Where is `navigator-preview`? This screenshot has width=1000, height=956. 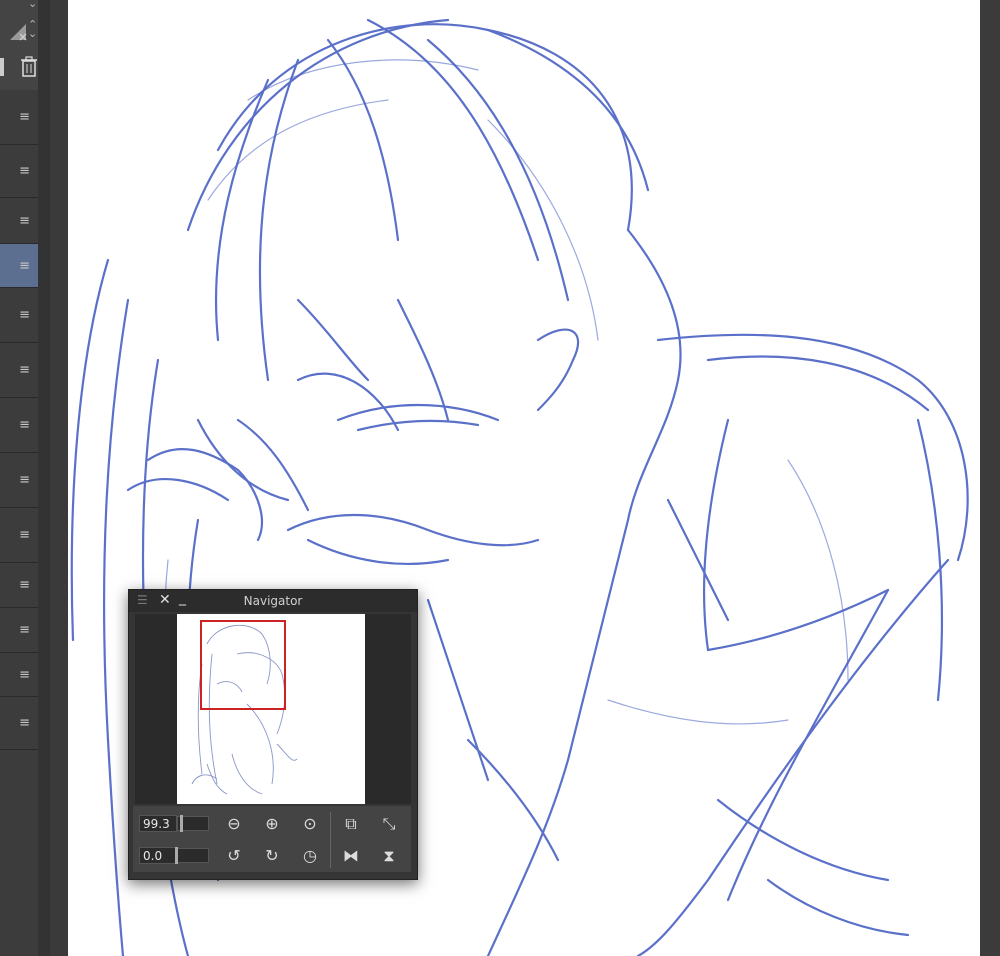 navigator-preview is located at coordinates (273, 709).